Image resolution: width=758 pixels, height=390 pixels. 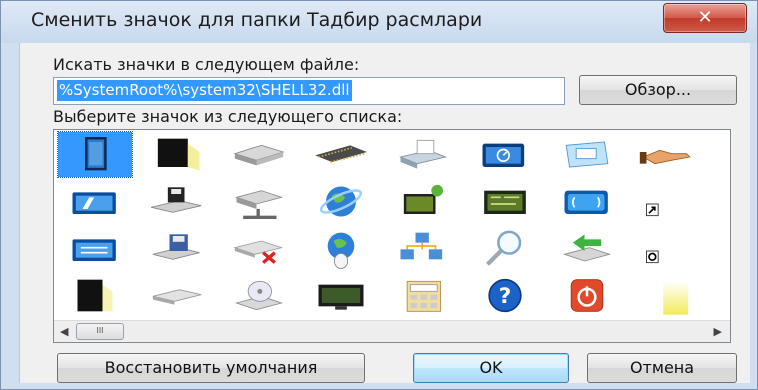 I want to click on cancel-button: Отмена, so click(x=662, y=368).